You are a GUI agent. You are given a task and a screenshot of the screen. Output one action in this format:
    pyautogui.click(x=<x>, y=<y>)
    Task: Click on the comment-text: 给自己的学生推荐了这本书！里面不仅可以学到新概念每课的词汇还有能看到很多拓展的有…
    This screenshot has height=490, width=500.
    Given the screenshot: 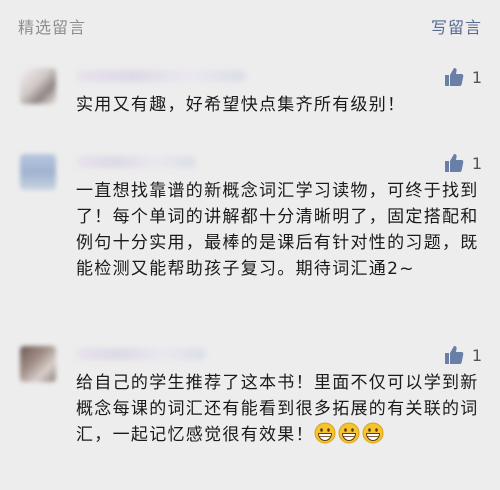 What is the action you would take?
    pyautogui.click(x=277, y=409)
    